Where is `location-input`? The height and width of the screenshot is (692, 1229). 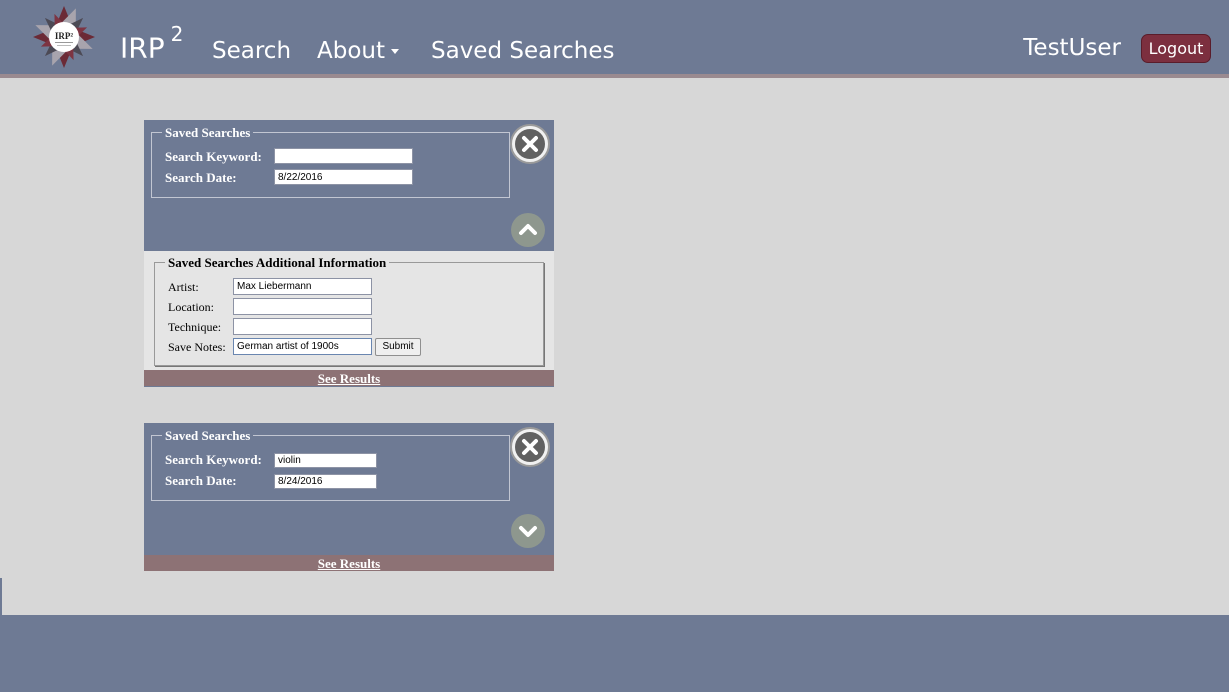
location-input is located at coordinates (302, 306).